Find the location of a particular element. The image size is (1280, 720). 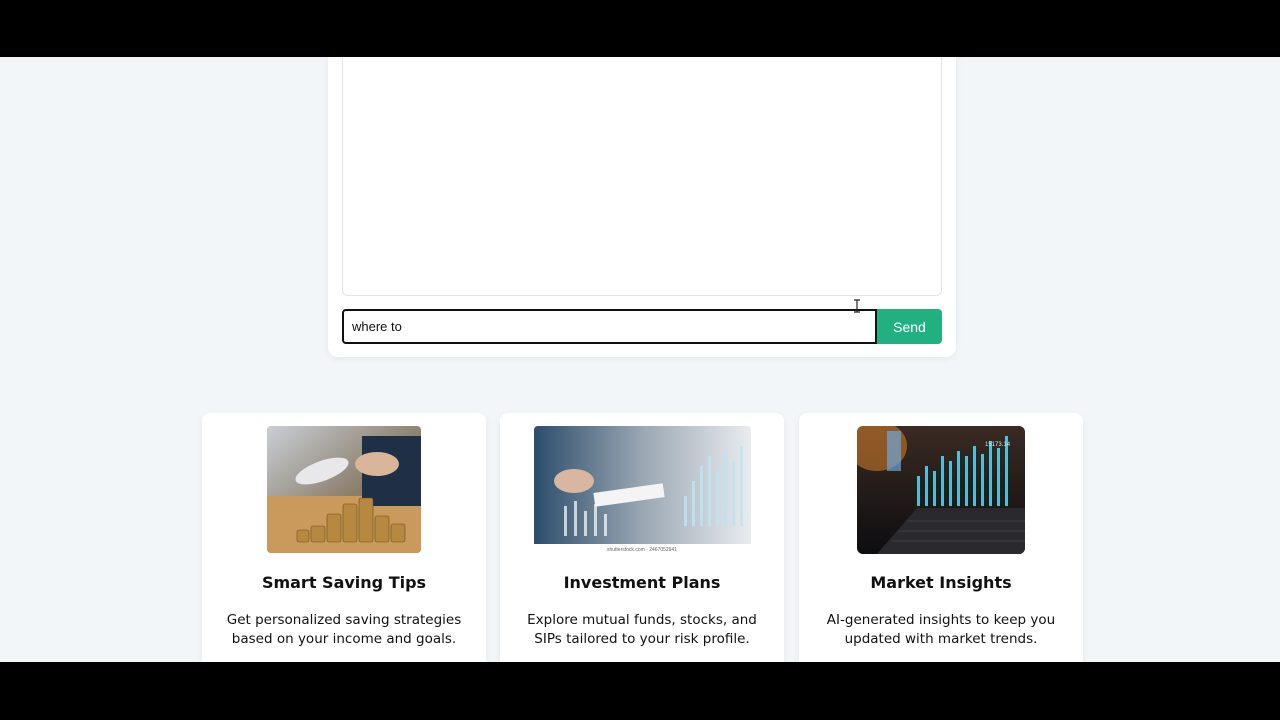

coins-calculator-image is located at coordinates (344, 489).